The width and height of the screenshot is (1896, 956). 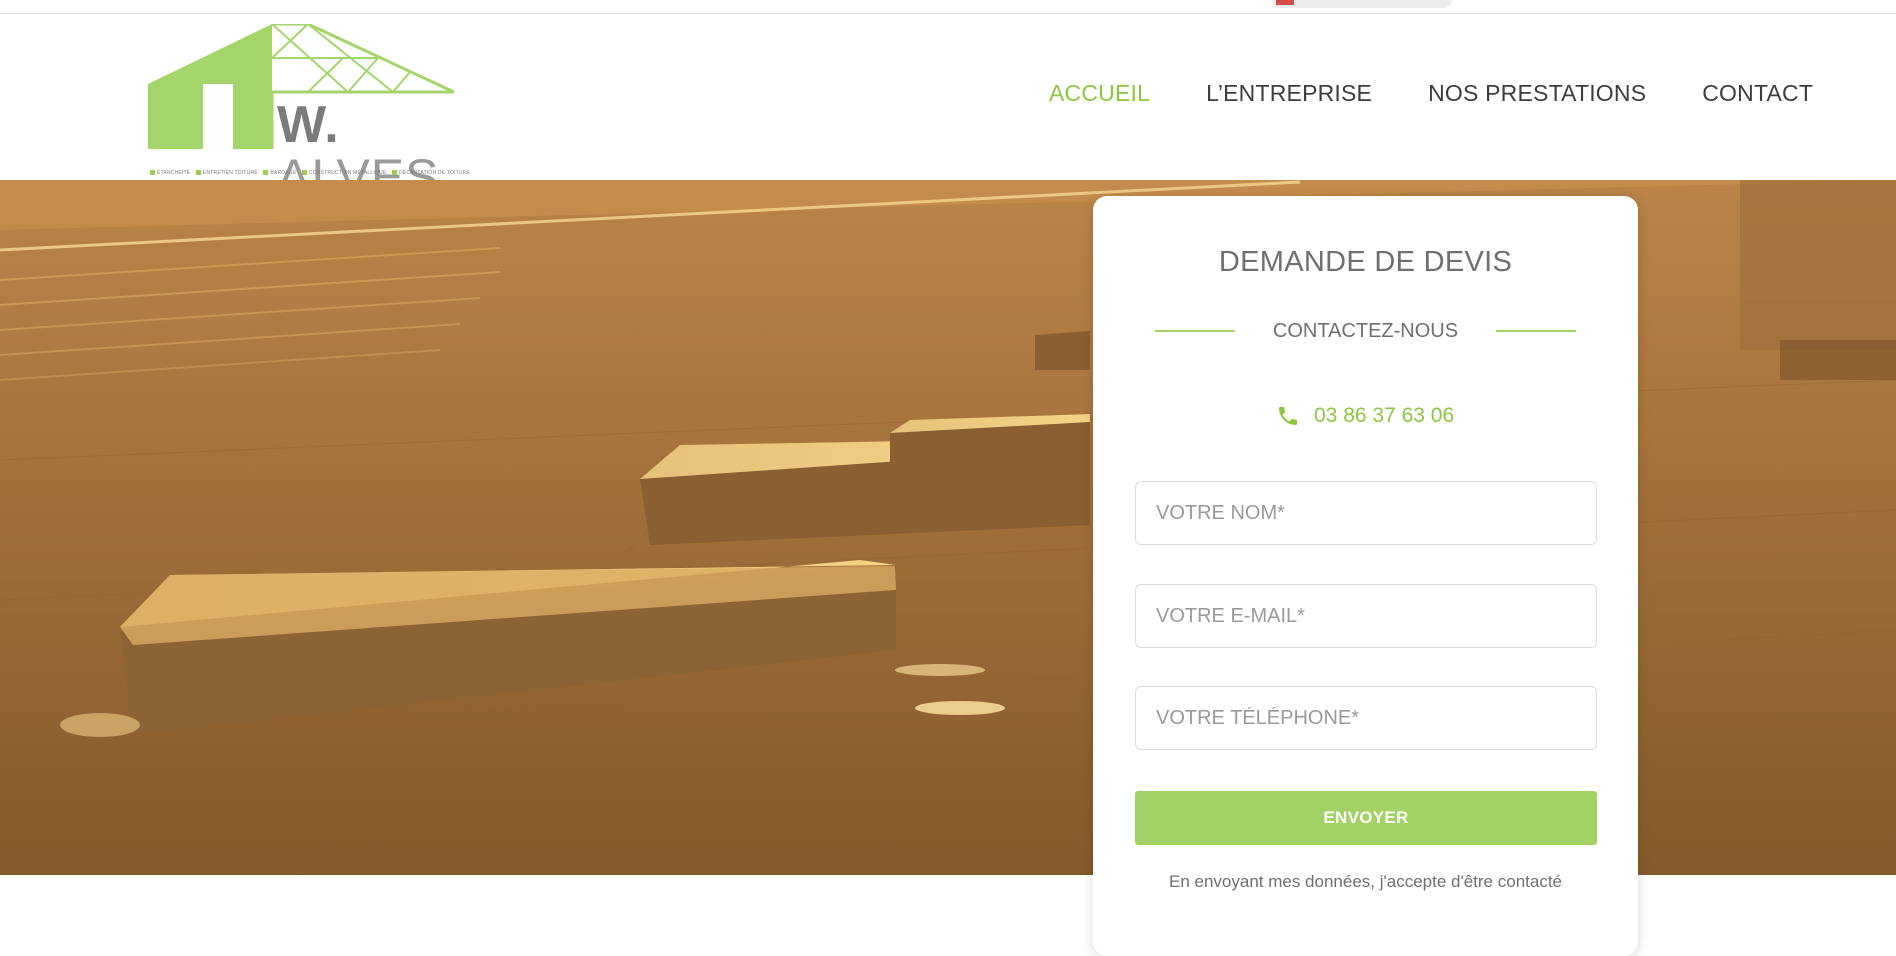 I want to click on tagline-item: CONSTRUCTION MÉTALLIQUE, so click(x=344, y=173).